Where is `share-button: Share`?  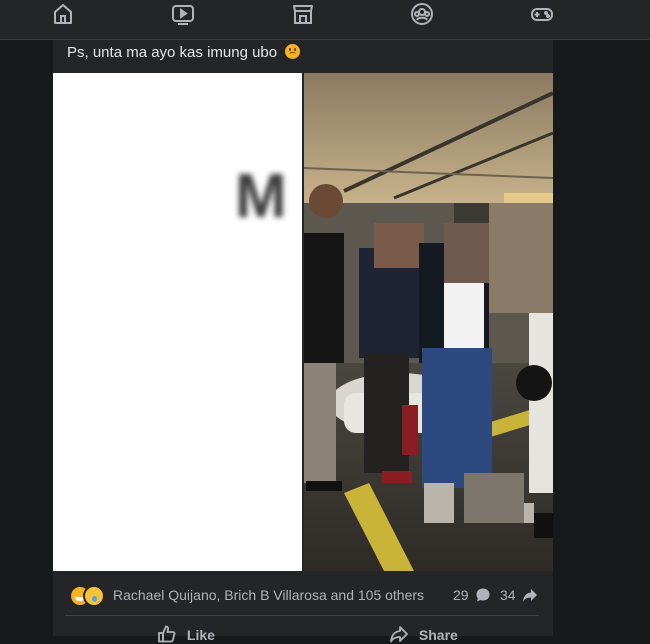 share-button: Share is located at coordinates (423, 634).